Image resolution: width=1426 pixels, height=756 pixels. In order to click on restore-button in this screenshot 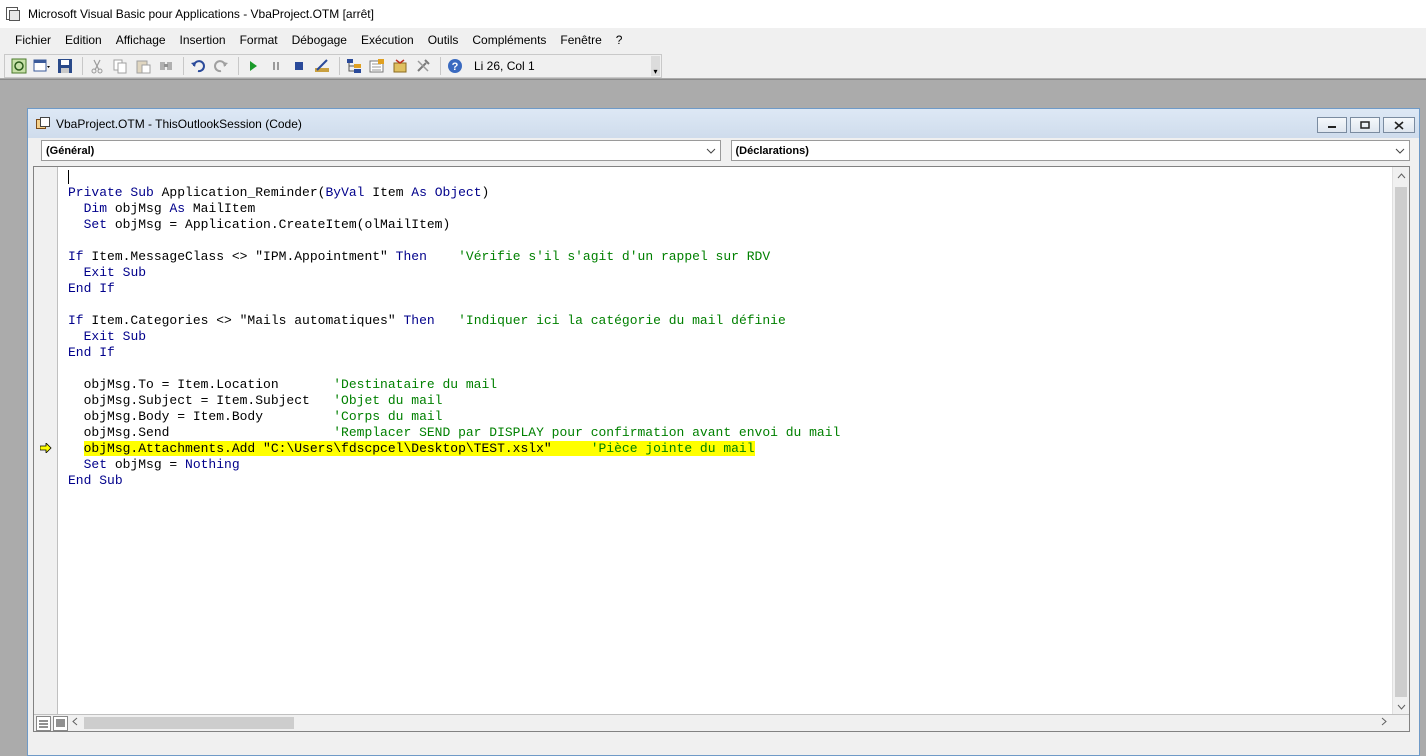, I will do `click(1365, 125)`.